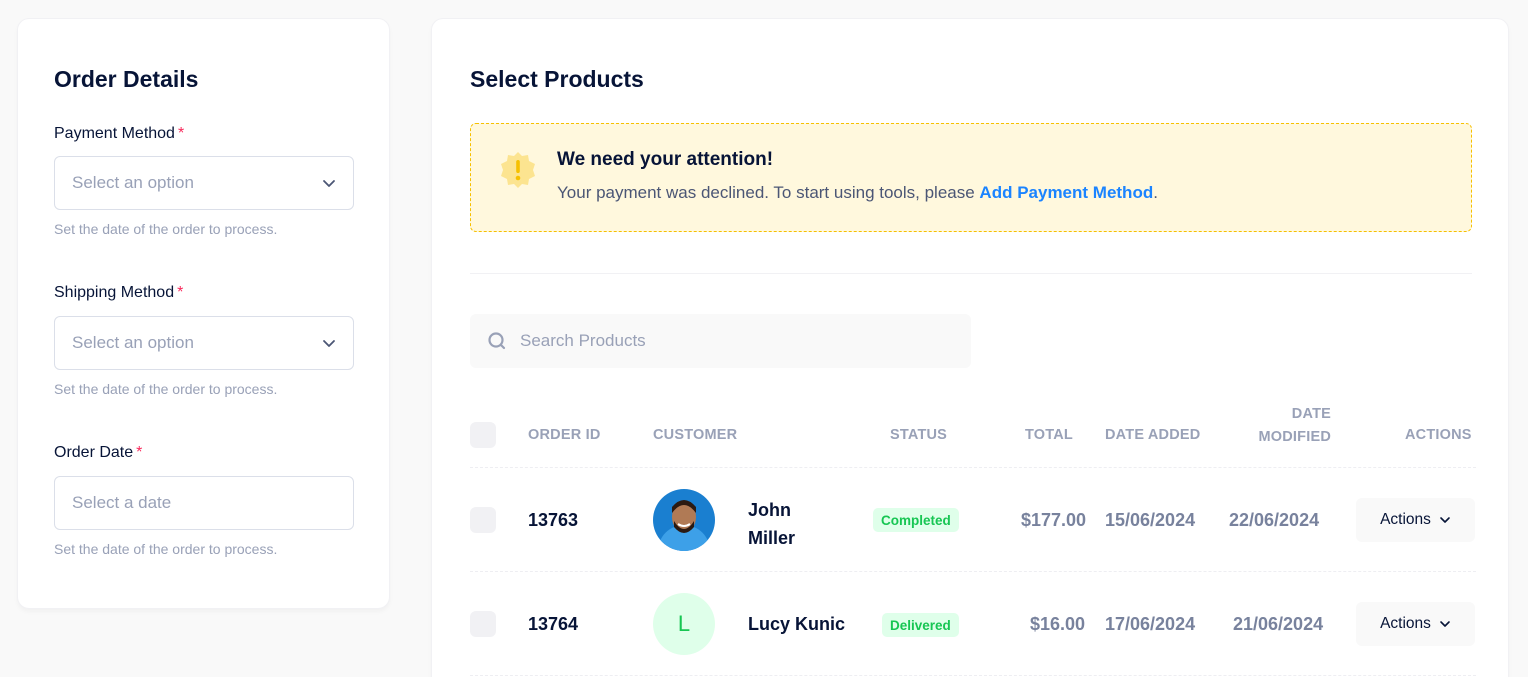  Describe the element at coordinates (583, 340) in the screenshot. I see `search-placeholder: Search Products` at that location.